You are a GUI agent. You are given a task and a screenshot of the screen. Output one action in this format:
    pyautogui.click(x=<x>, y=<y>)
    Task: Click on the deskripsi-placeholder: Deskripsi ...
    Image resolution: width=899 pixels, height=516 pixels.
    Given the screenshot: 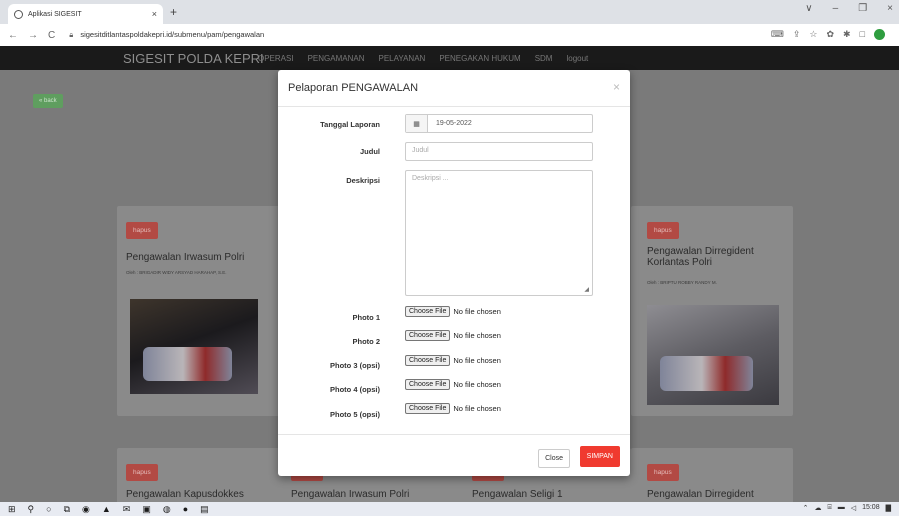 What is the action you would take?
    pyautogui.click(x=430, y=178)
    